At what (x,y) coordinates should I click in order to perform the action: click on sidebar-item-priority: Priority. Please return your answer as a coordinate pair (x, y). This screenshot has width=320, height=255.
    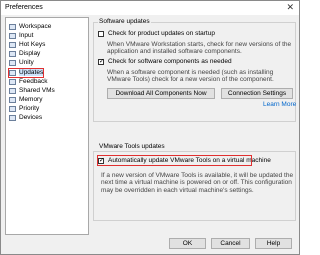
    Looking at the image, I should click on (24, 108).